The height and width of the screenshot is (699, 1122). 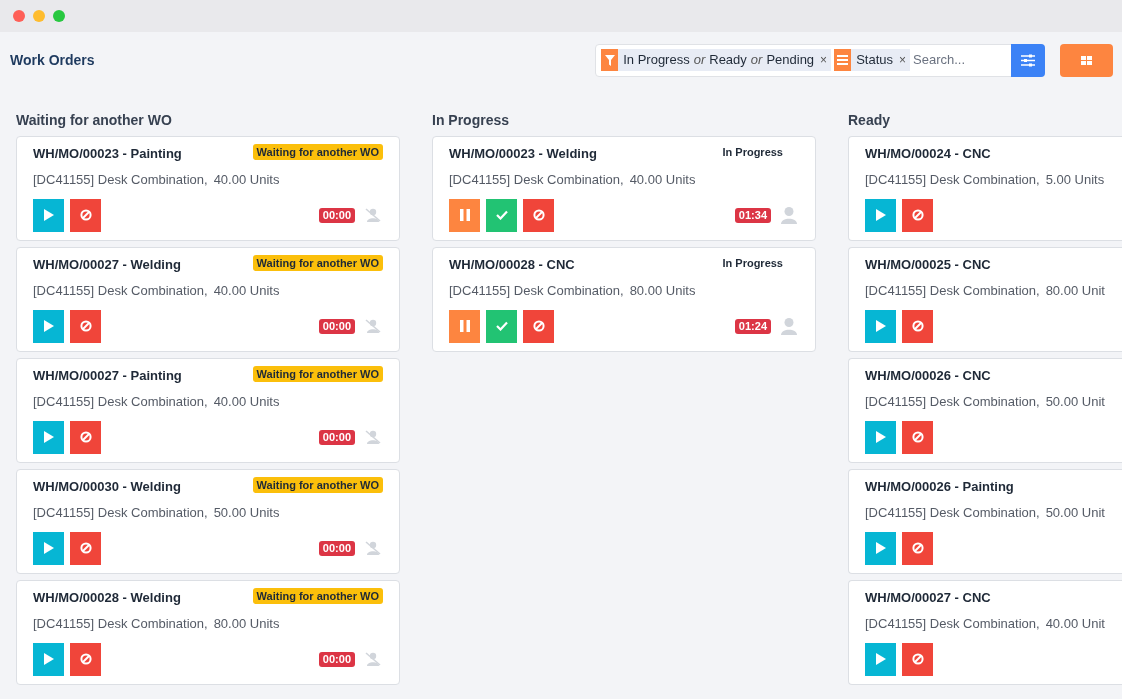 I want to click on work-order-title: WH/MO/00025 - CNC, so click(x=928, y=265).